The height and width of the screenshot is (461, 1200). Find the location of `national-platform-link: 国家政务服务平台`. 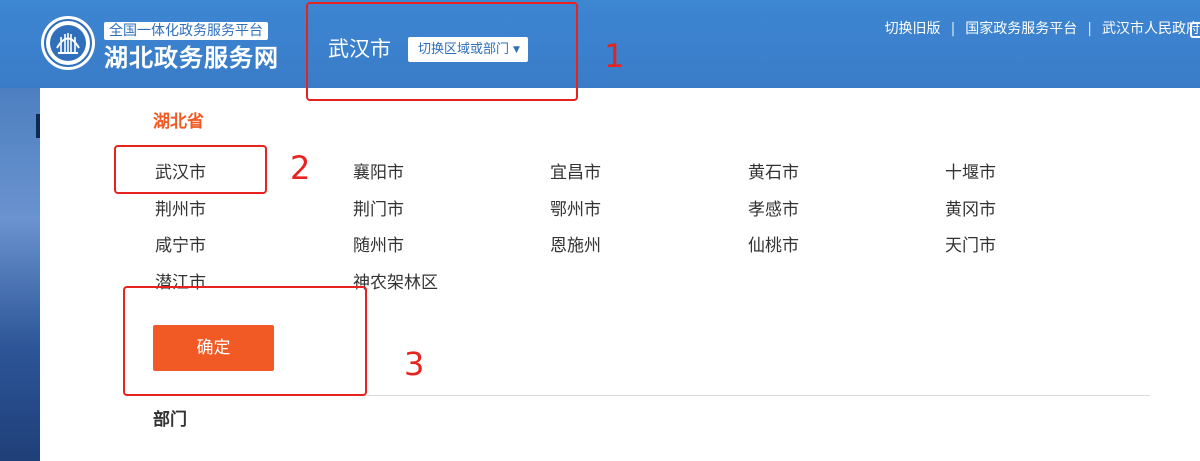

national-platform-link: 国家政务服务平台 is located at coordinates (1021, 29).